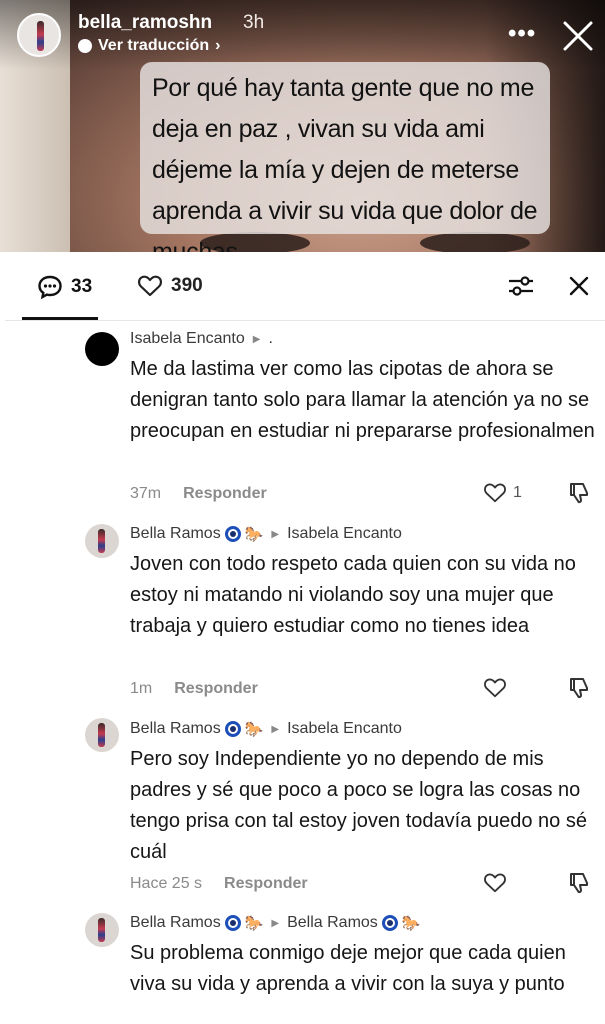 Image resolution: width=605 pixels, height=1024 pixels. I want to click on likes-count: 390, so click(187, 285).